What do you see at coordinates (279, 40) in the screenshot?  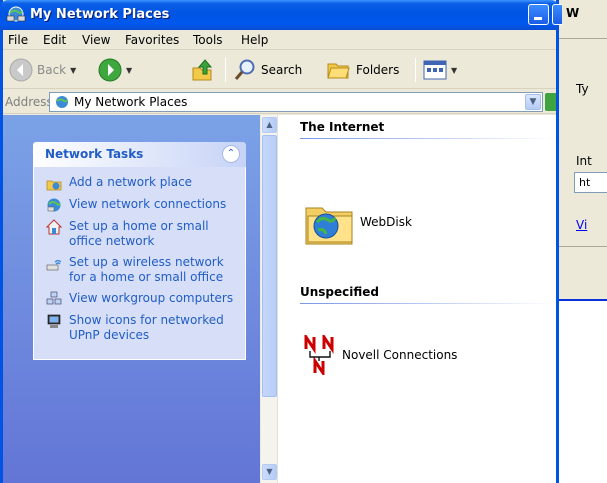 I see `menu-bar: File Edit View Favorites Tools Help` at bounding box center [279, 40].